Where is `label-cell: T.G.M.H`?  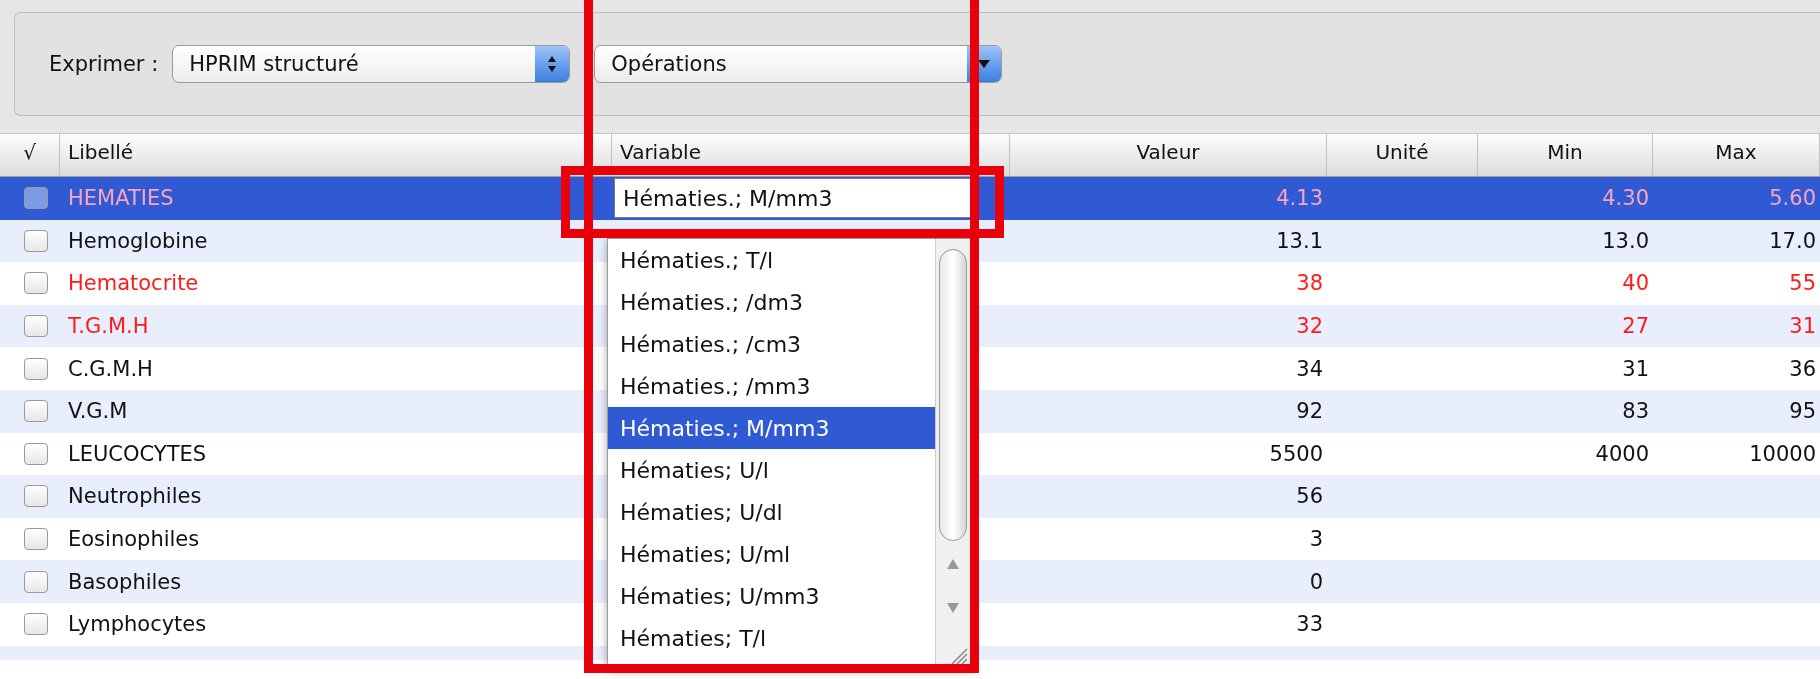
label-cell: T.G.M.H is located at coordinates (108, 326).